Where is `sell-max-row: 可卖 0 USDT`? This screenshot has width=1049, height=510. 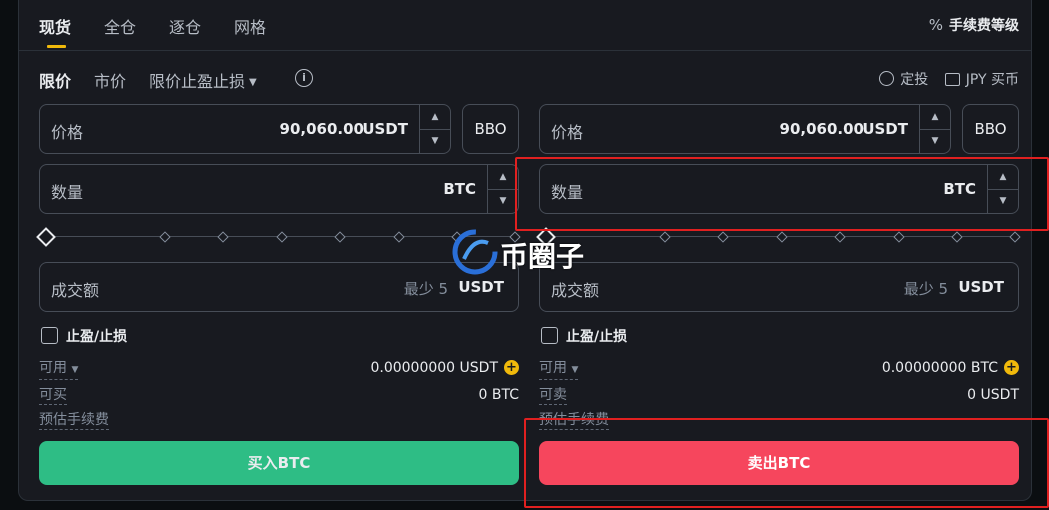 sell-max-row: 可卖 0 USDT is located at coordinates (779, 397).